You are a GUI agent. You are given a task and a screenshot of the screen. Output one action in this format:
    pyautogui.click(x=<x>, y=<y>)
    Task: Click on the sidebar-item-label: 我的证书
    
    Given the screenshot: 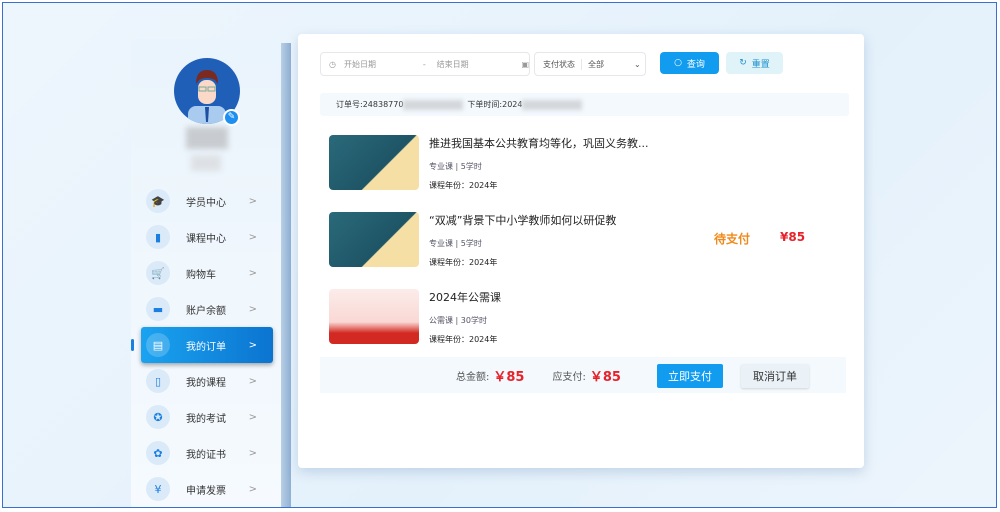 What is the action you would take?
    pyautogui.click(x=206, y=455)
    